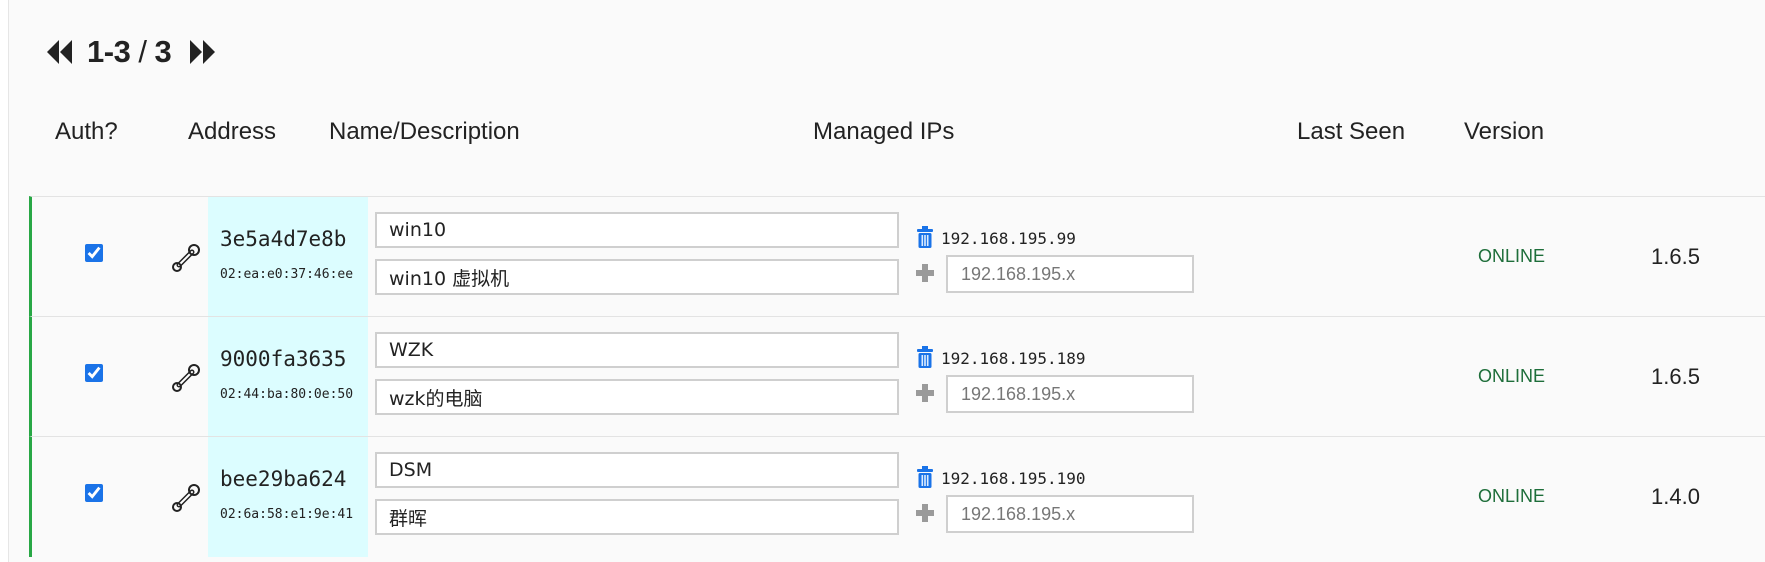  I want to click on column-header-auth: Auth?, so click(86, 132).